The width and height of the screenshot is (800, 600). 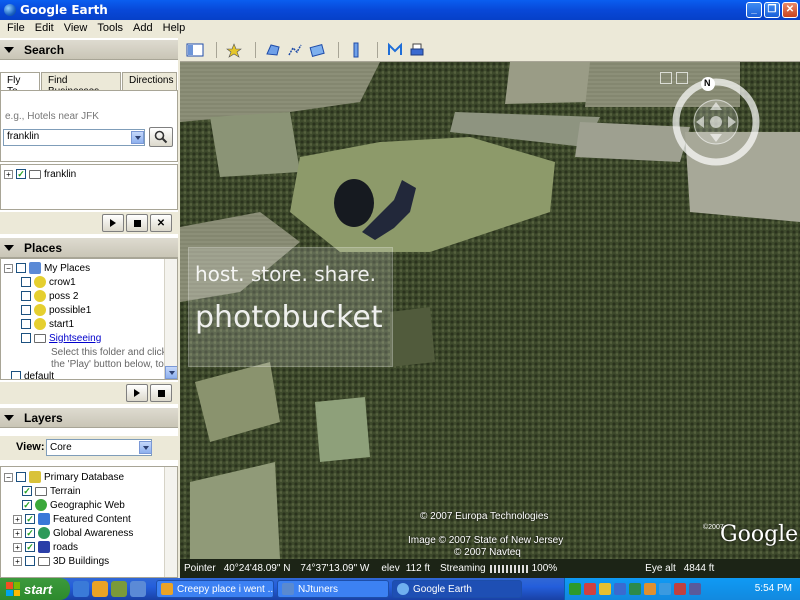 I want to click on sightseeing-link: Sightseeing, so click(x=75, y=338).